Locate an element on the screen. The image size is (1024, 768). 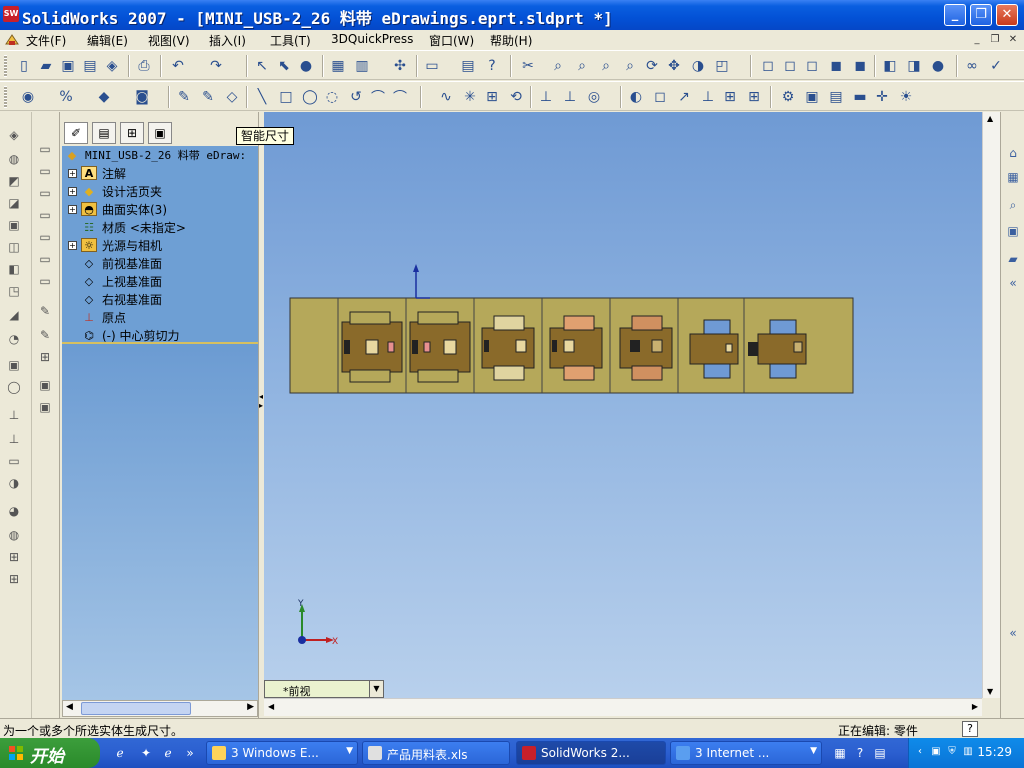
menu-view: 视图(V) is located at coordinates (169, 40).